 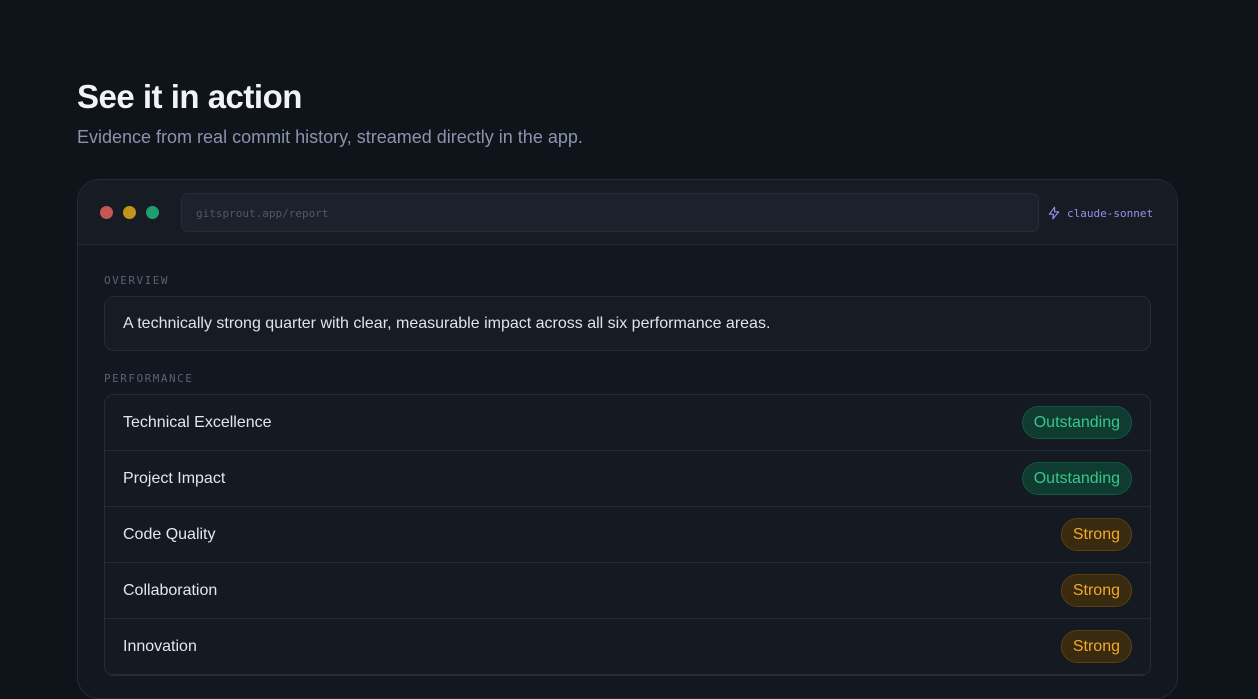 What do you see at coordinates (106, 212) in the screenshot?
I see `close-dot` at bounding box center [106, 212].